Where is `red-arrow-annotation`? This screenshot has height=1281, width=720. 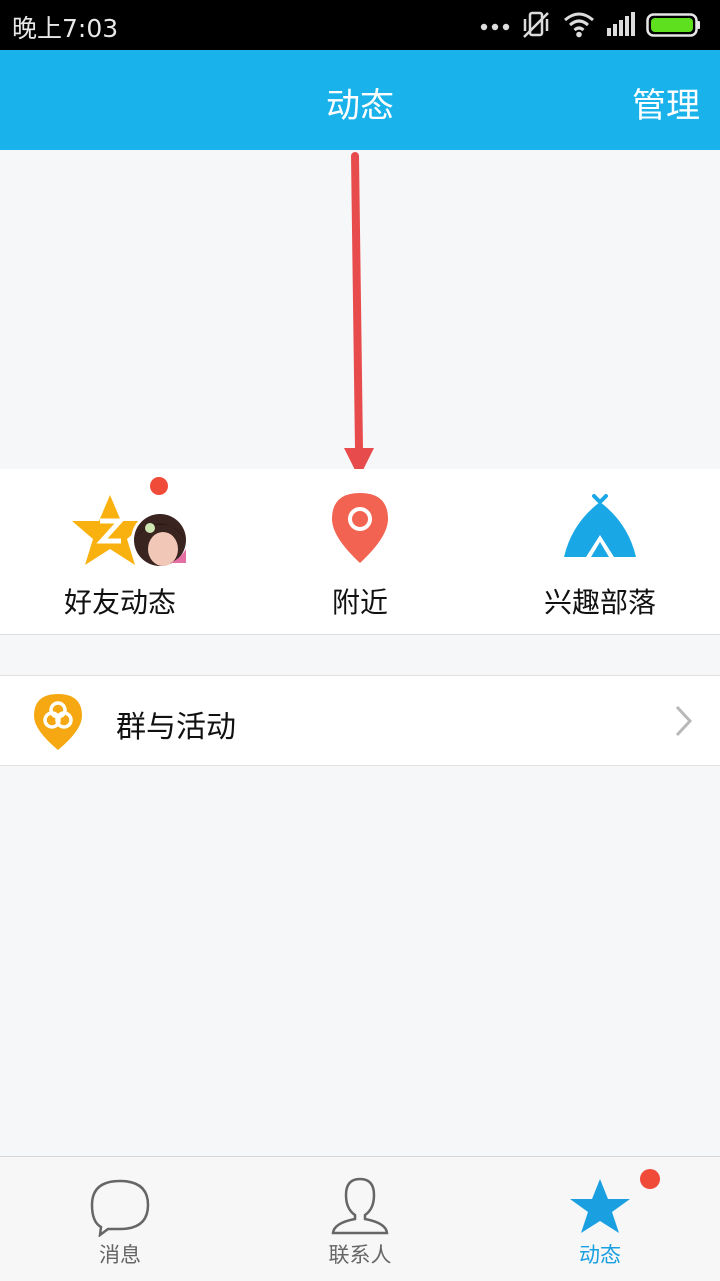
red-arrow-annotation is located at coordinates (359, 315).